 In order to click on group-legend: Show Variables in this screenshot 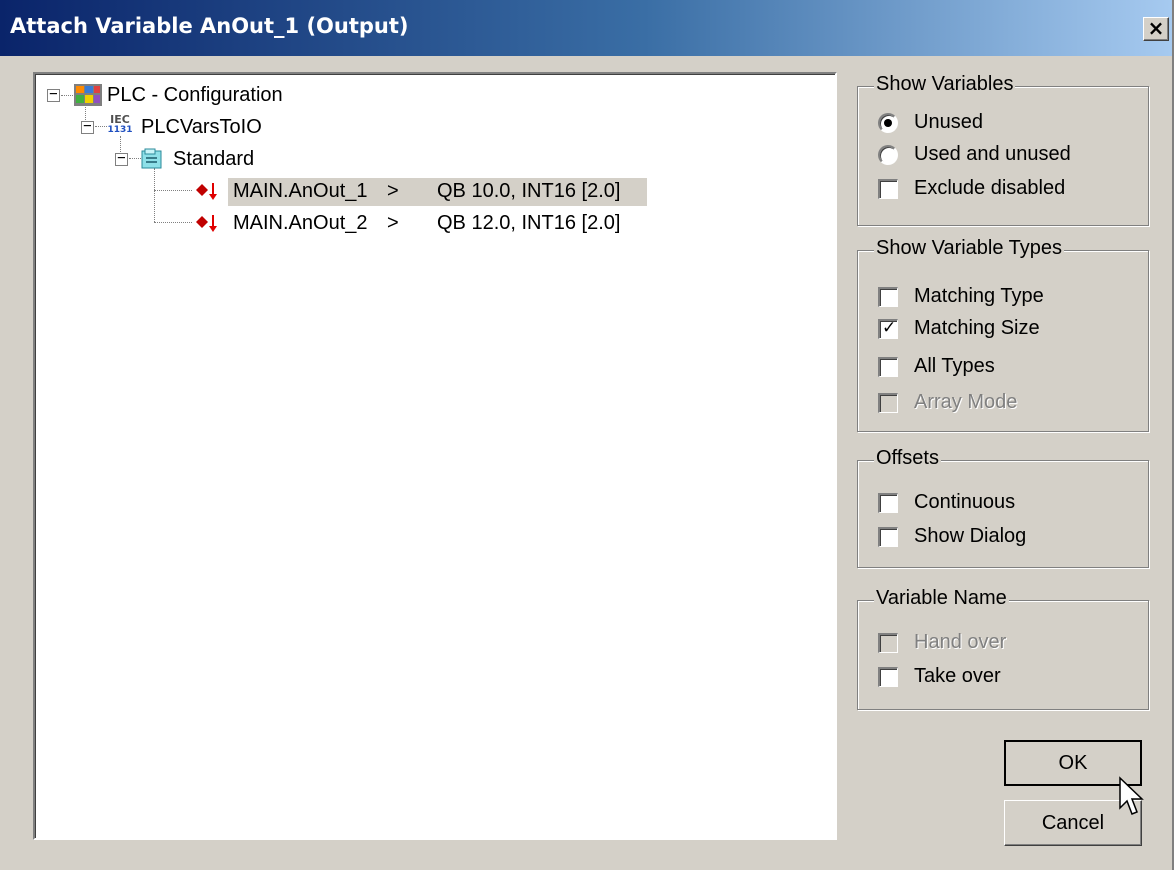, I will do `click(945, 84)`.